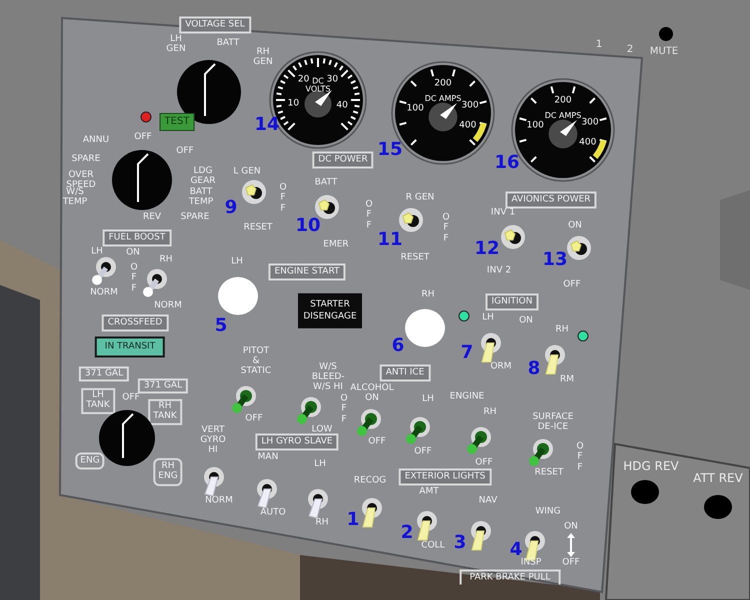  What do you see at coordinates (336, 245) in the screenshot?
I see `panel-label: EMER` at bounding box center [336, 245].